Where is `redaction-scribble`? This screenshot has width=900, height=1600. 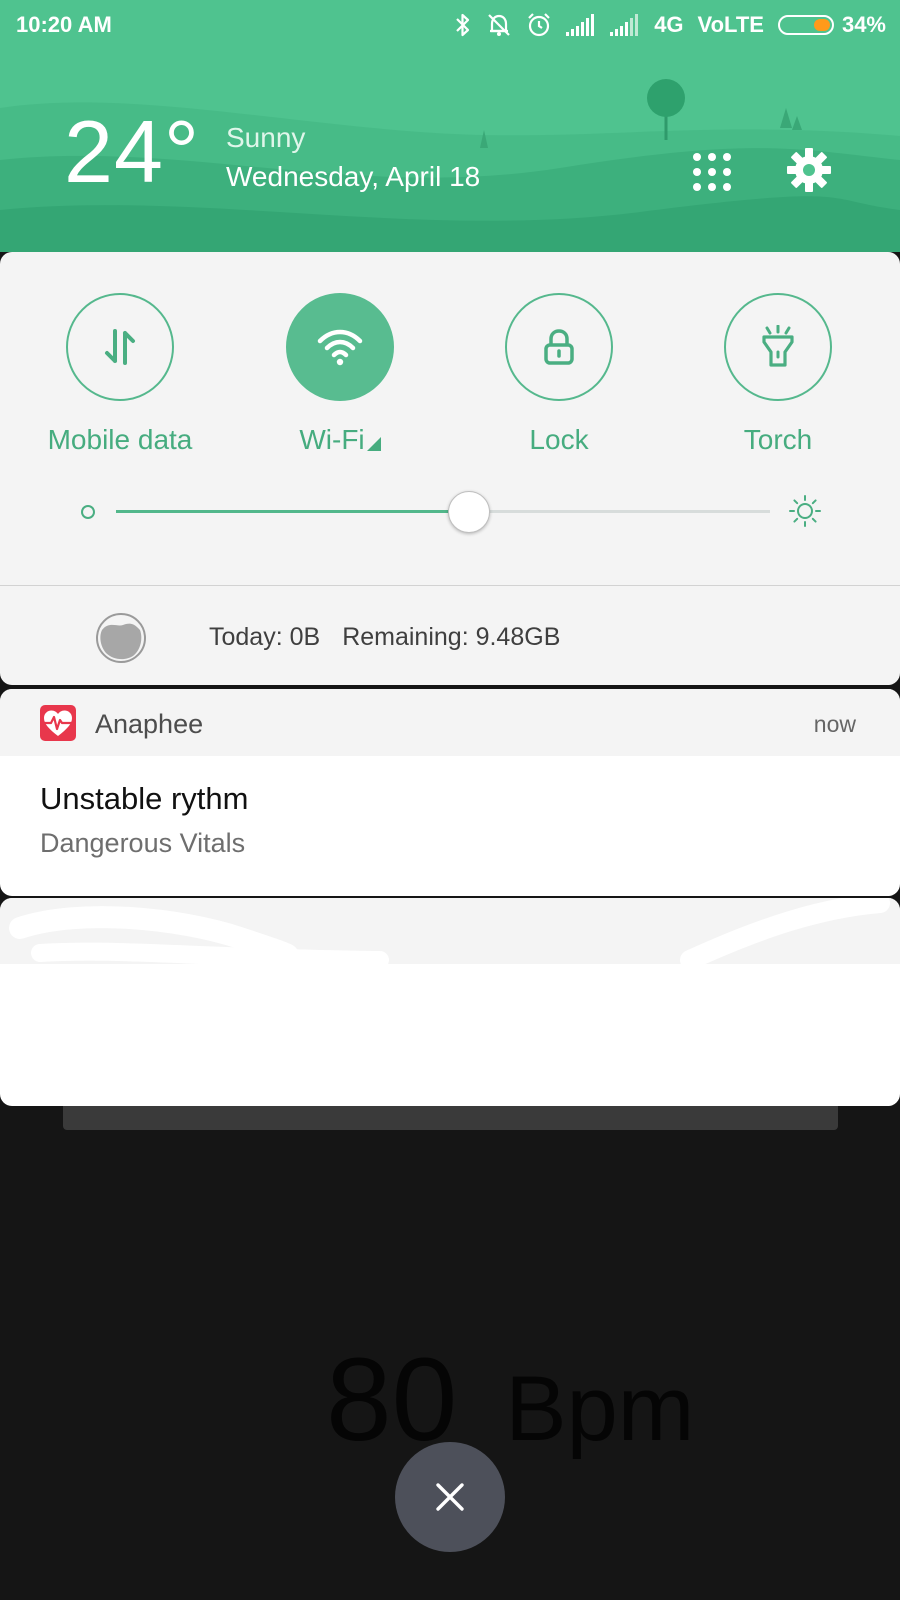
redaction-scribble is located at coordinates (449, 934).